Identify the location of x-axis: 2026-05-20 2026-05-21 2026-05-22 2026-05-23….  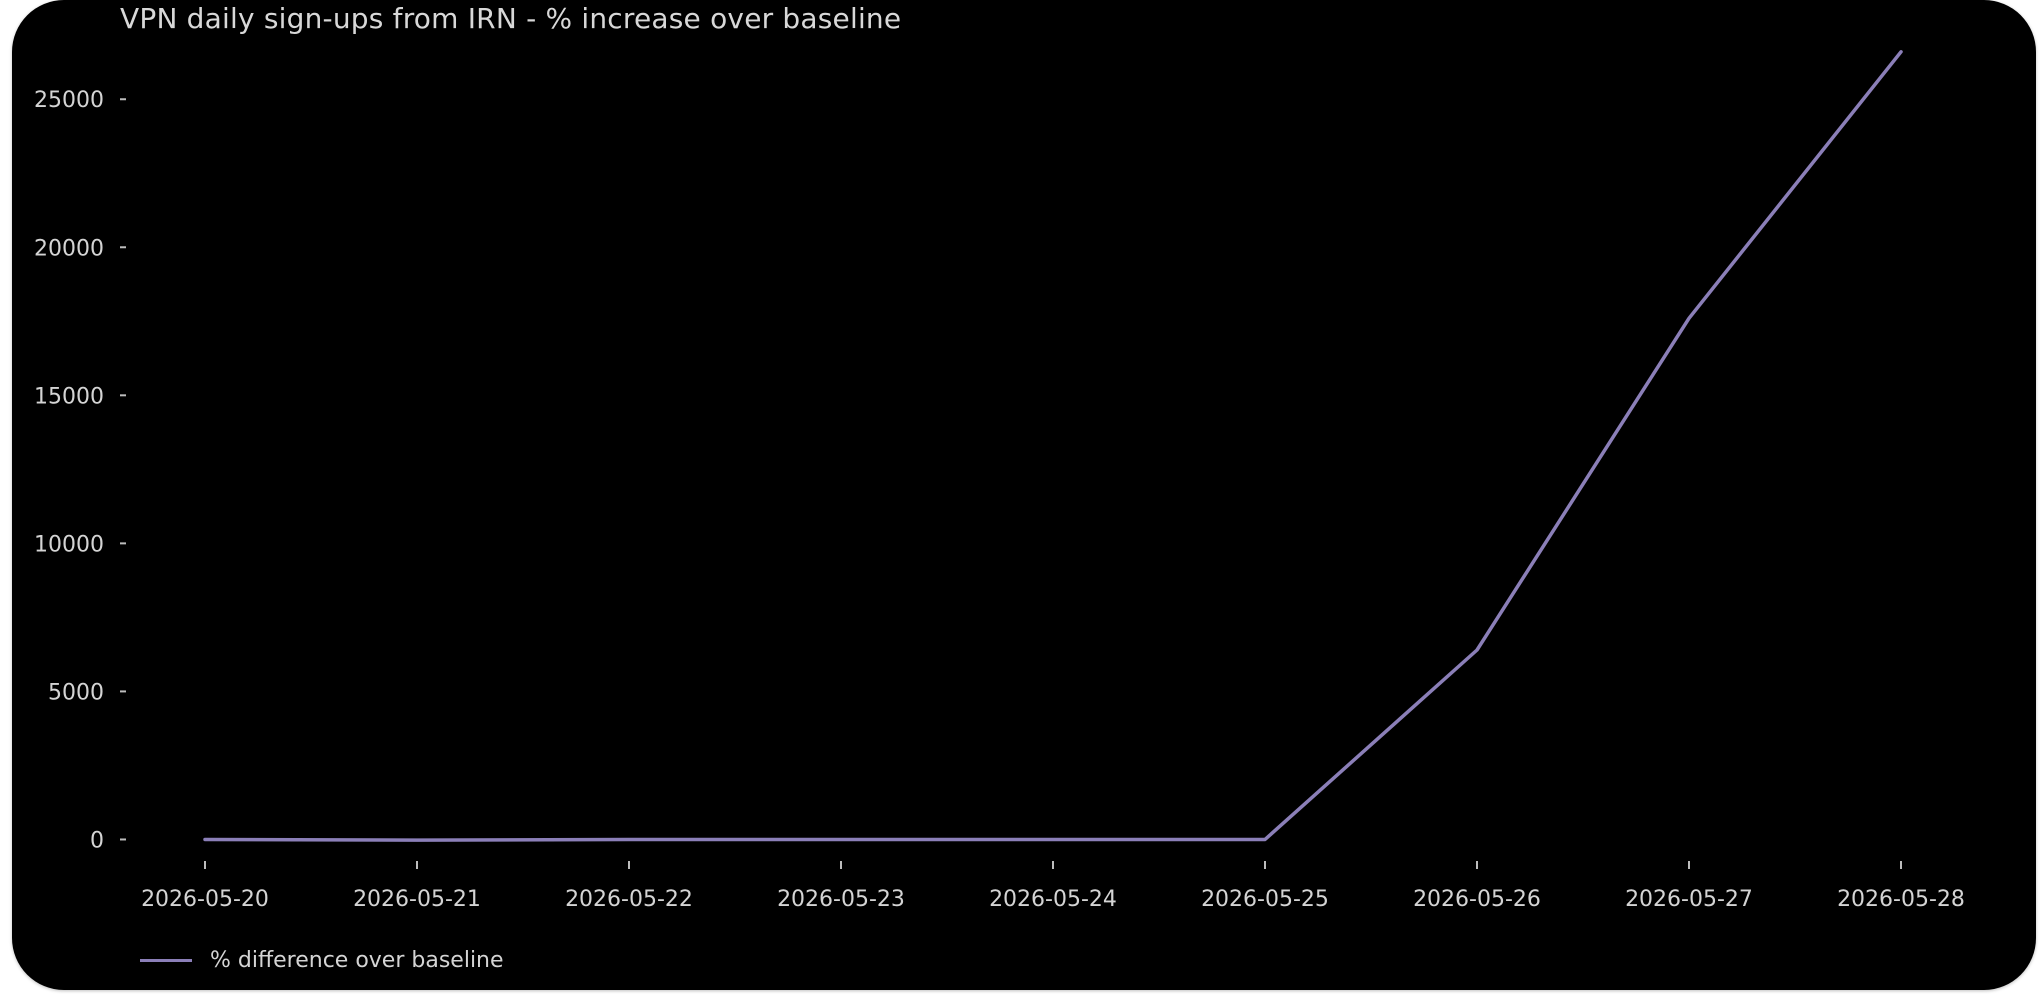
(1053, 886).